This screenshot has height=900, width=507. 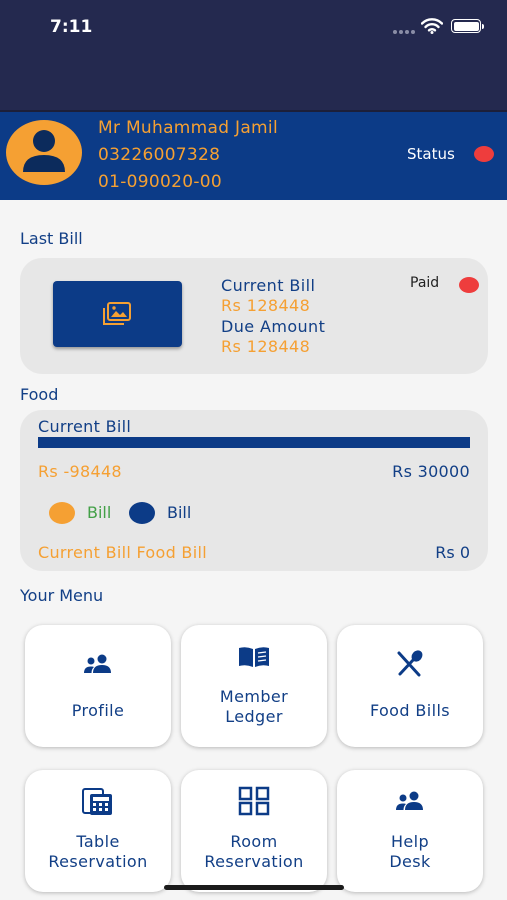 I want to click on menu-tile-member-ledger: Member Ledger, so click(x=254, y=686).